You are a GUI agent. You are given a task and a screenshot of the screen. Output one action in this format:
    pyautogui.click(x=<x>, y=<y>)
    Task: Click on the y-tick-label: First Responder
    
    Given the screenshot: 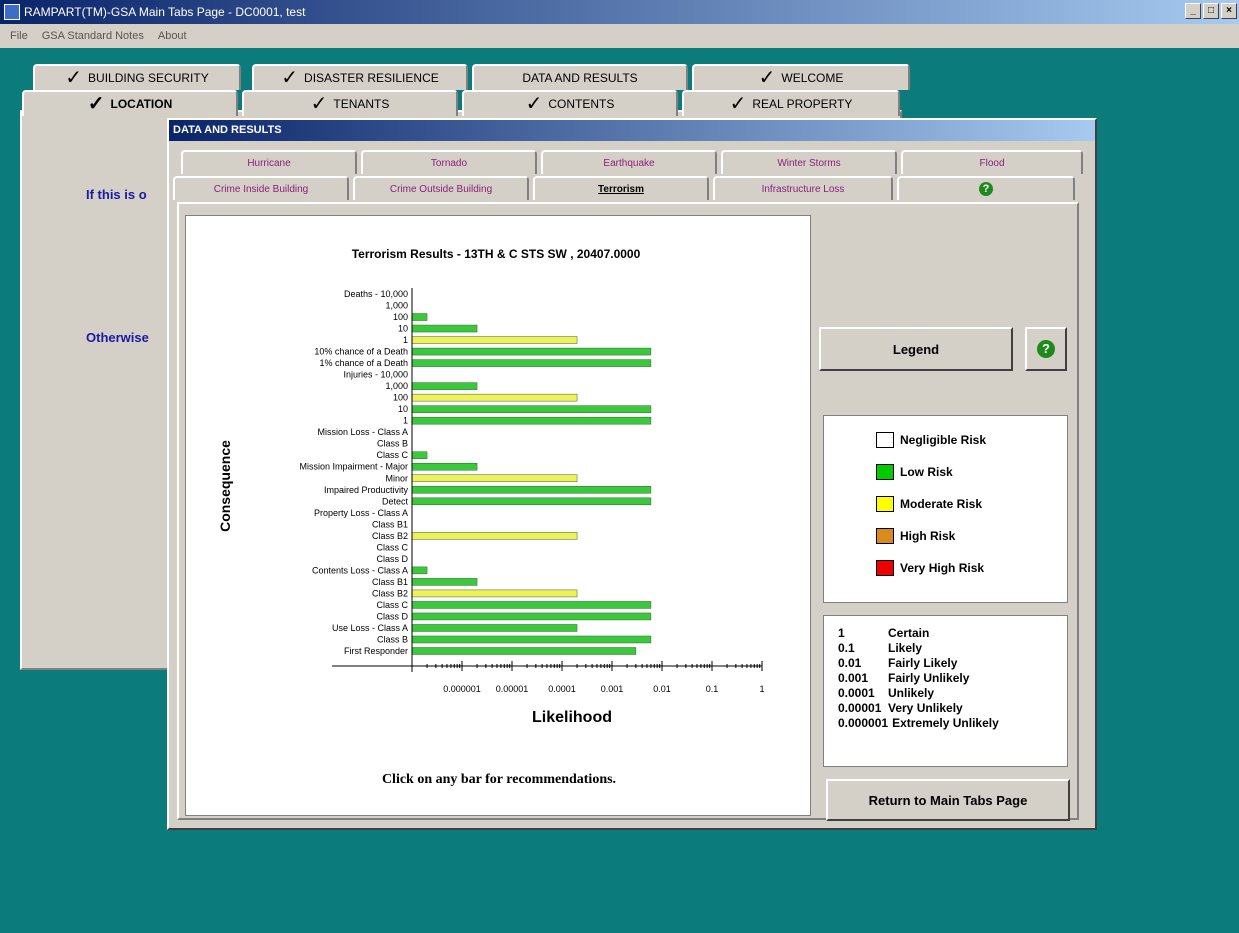 What is the action you would take?
    pyautogui.click(x=376, y=651)
    